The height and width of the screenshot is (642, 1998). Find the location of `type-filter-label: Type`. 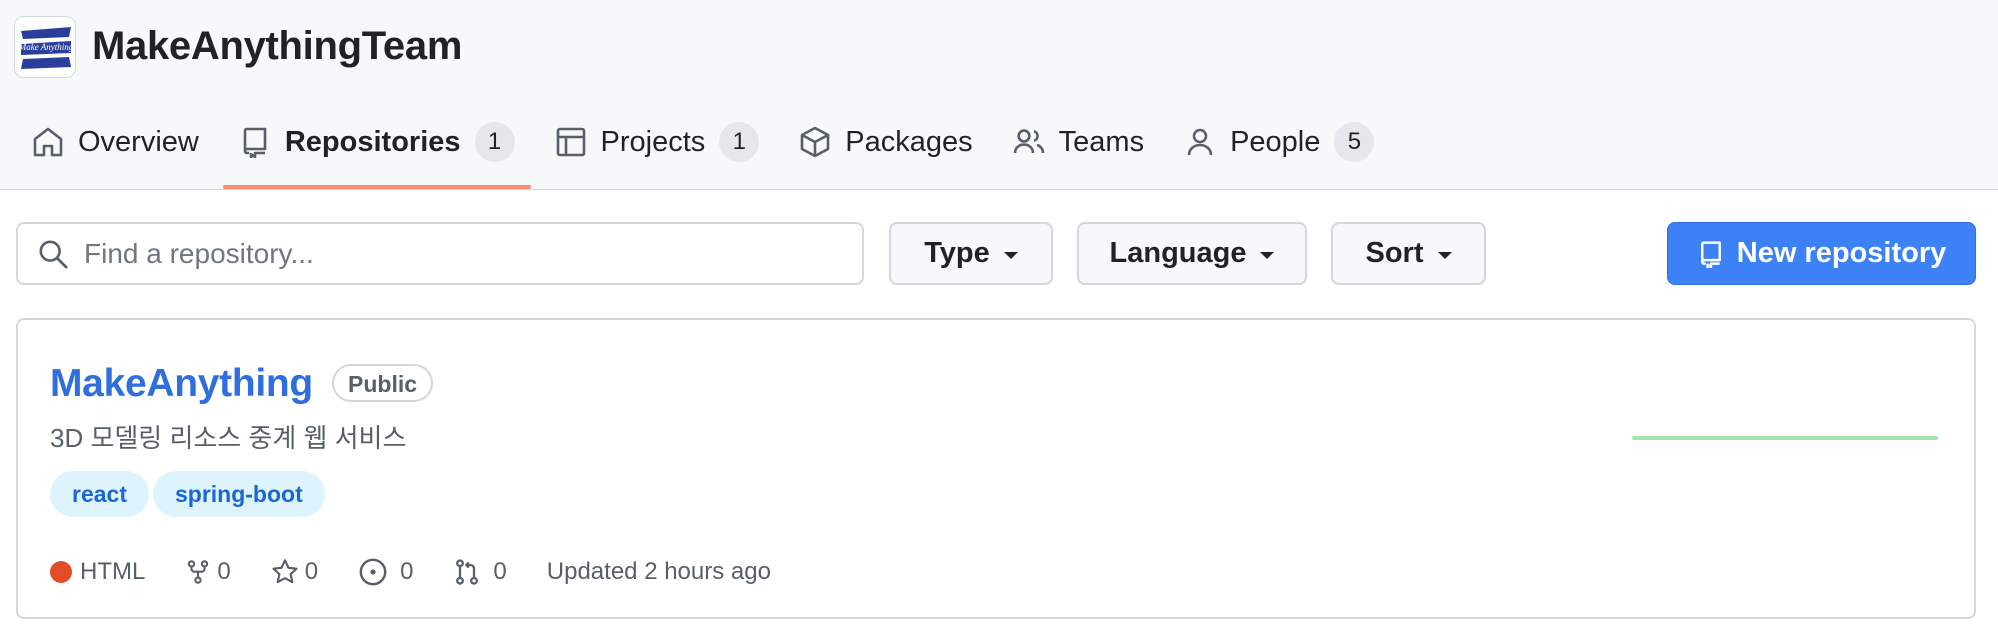

type-filter-label: Type is located at coordinates (957, 253).